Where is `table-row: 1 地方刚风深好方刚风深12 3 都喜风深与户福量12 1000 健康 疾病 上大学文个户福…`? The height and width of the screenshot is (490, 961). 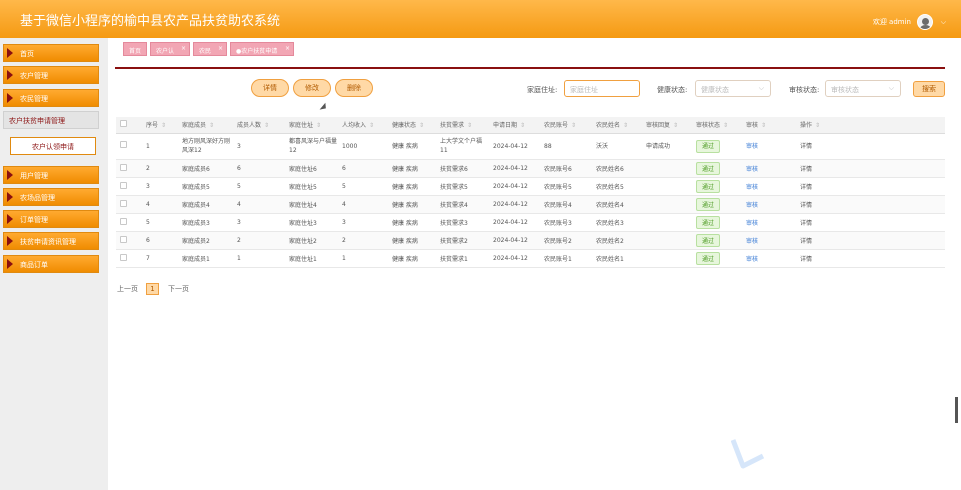
table-row: 1 地方刚风深好方刚风深12 3 都喜风深与户福量12 1000 健康 疾病 上大学文个户福… is located at coordinates (530, 146).